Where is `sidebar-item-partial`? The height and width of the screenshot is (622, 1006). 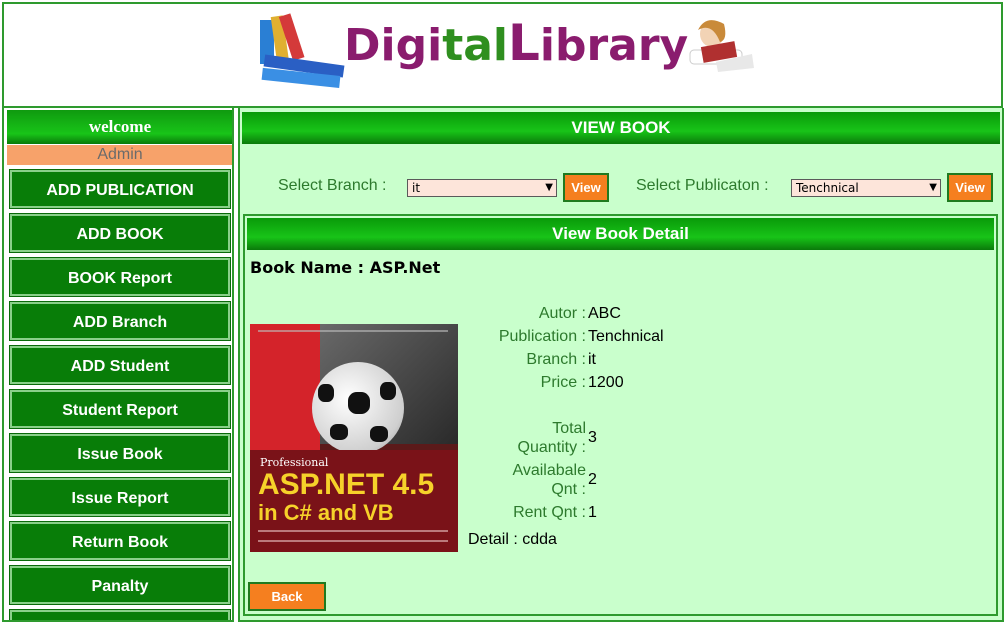
sidebar-item-partial is located at coordinates (120, 614).